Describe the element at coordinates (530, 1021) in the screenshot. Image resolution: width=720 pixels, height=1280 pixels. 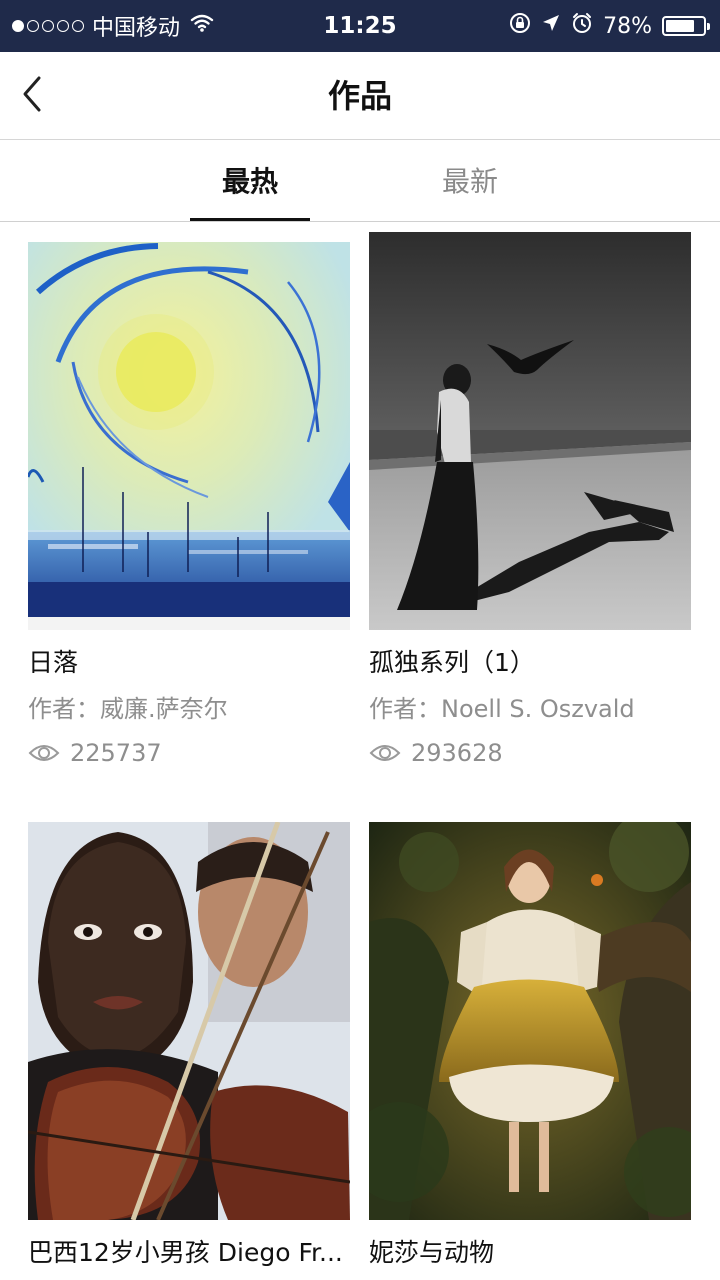
I see `artwork-image-girl-forest` at that location.